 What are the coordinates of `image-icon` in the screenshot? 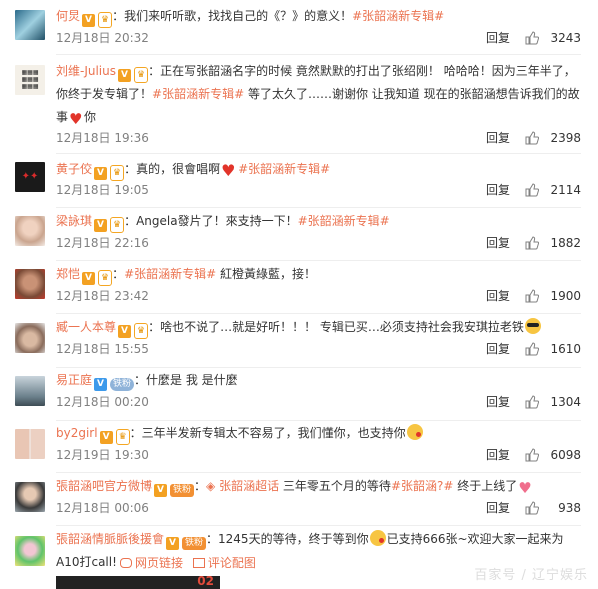 It's located at (198, 563).